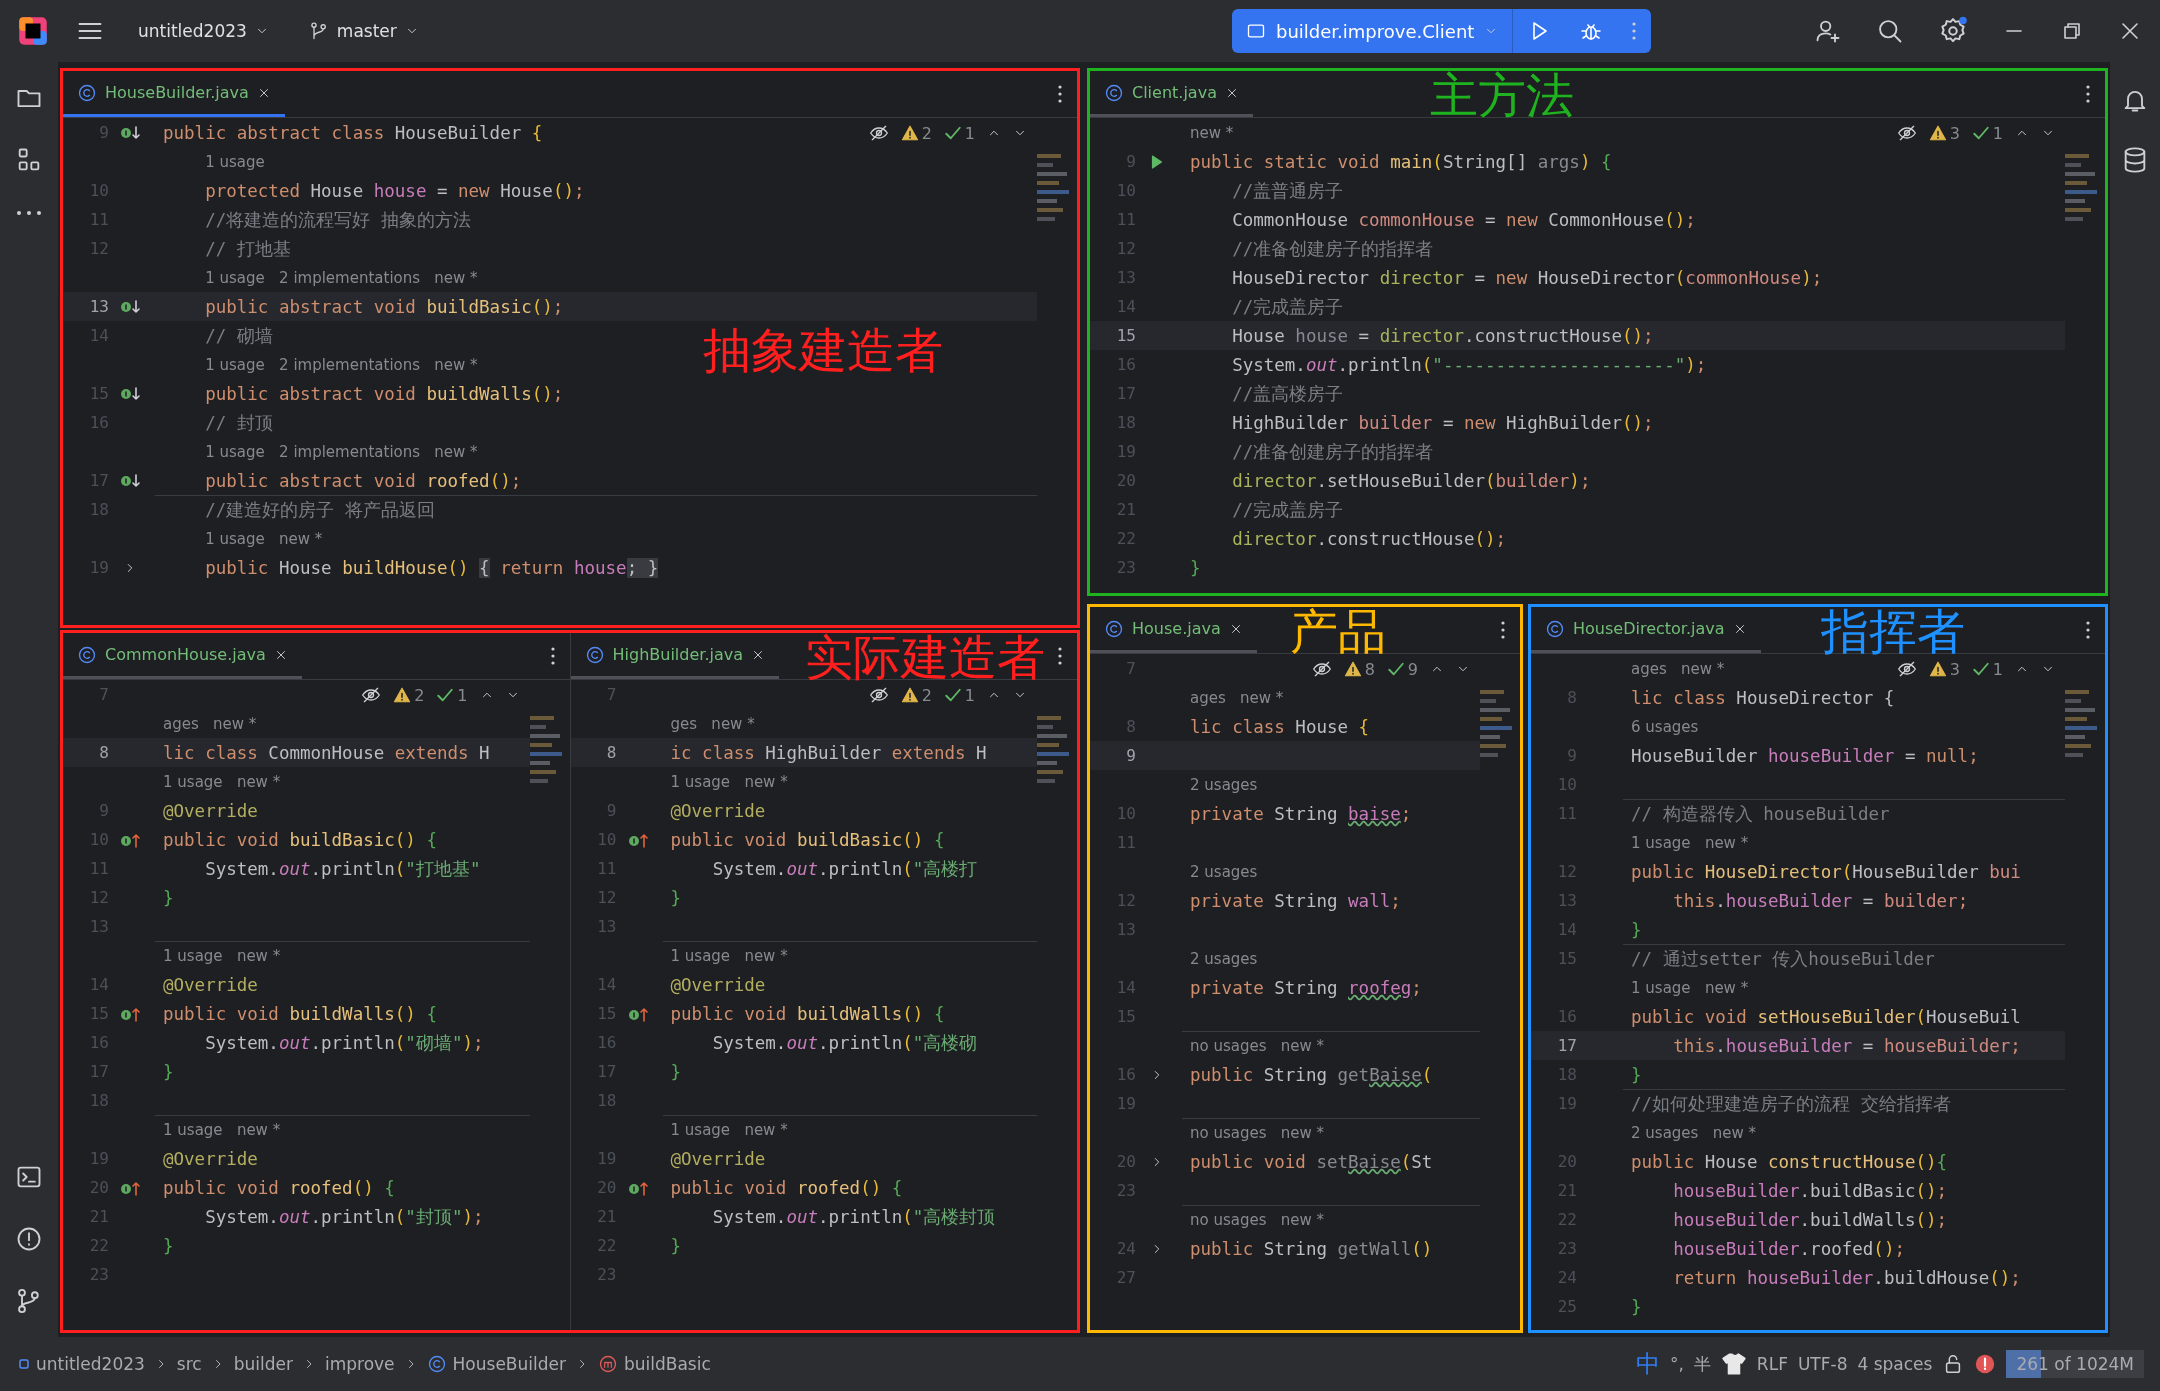 The height and width of the screenshot is (1391, 2160). Describe the element at coordinates (674, 656) in the screenshot. I see `editor-tab: HighBuilder.java` at that location.